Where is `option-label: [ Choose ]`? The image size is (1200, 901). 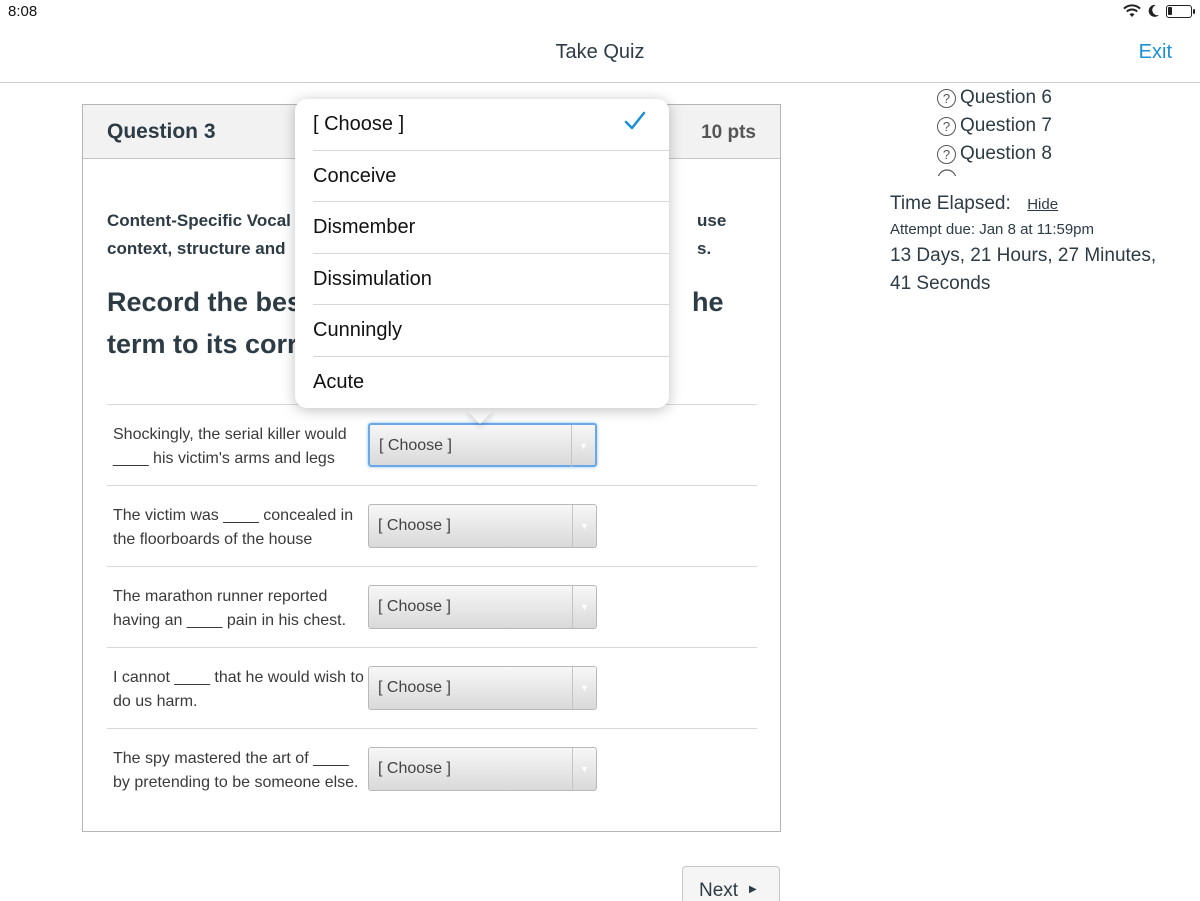
option-label: [ Choose ] is located at coordinates (359, 124).